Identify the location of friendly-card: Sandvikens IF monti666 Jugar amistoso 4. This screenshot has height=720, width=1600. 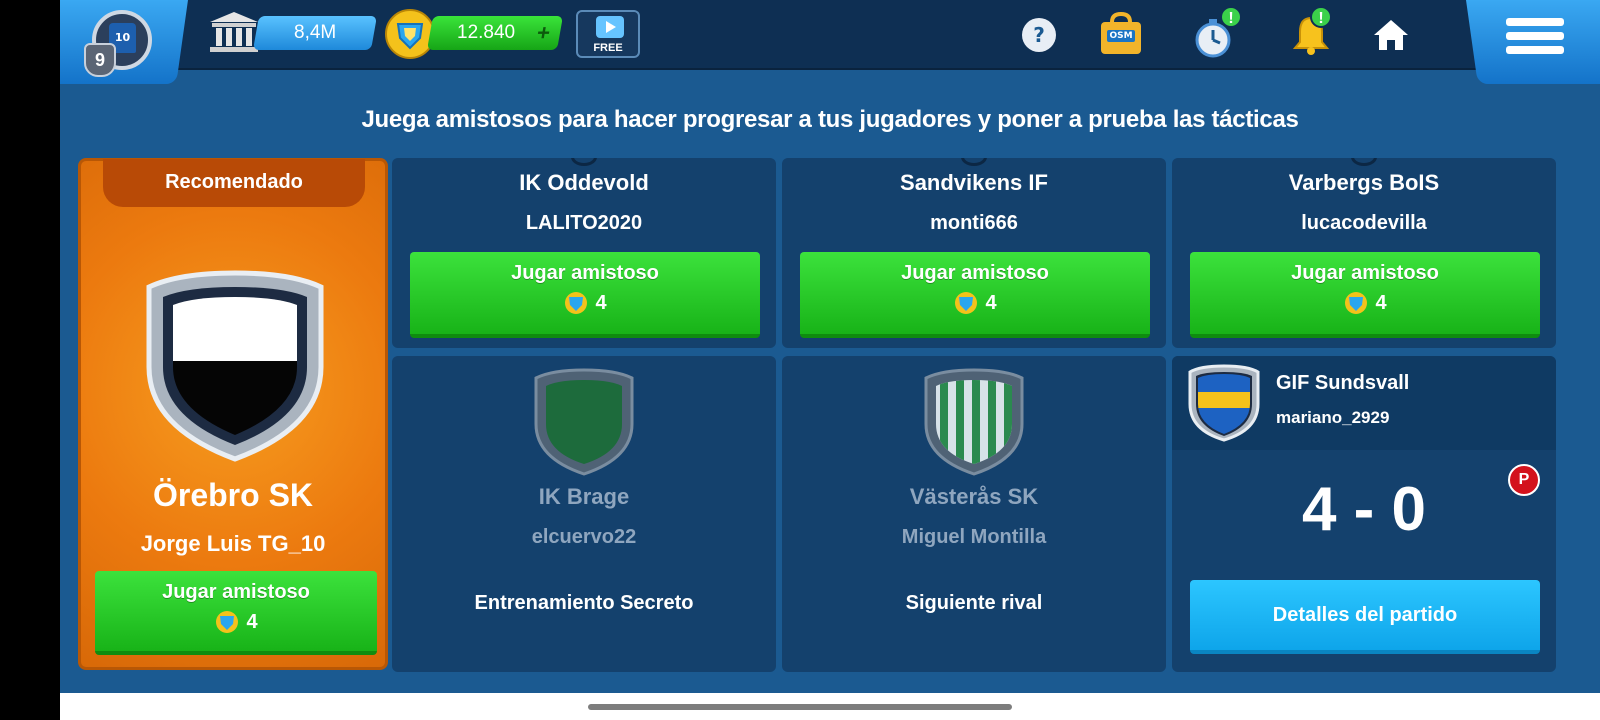
(974, 253).